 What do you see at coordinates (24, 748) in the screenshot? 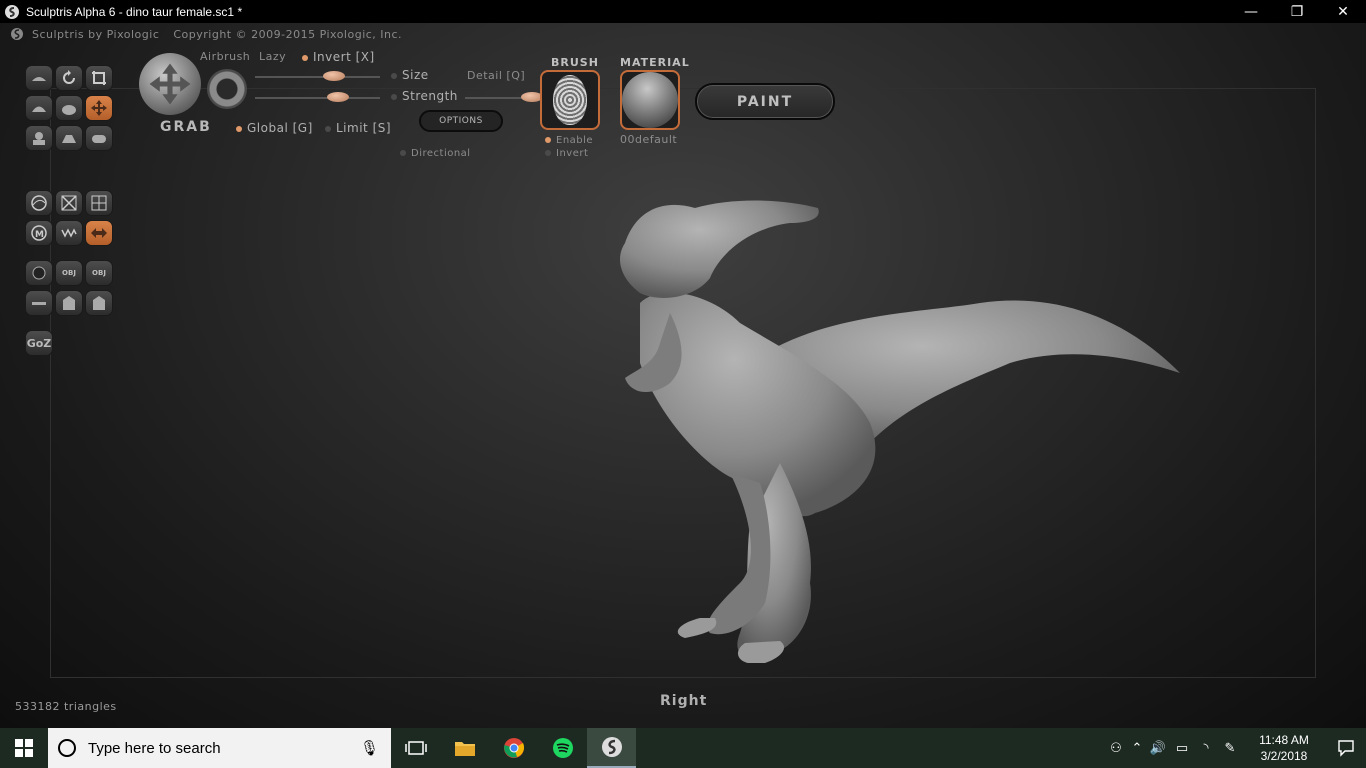
I see `start-button` at bounding box center [24, 748].